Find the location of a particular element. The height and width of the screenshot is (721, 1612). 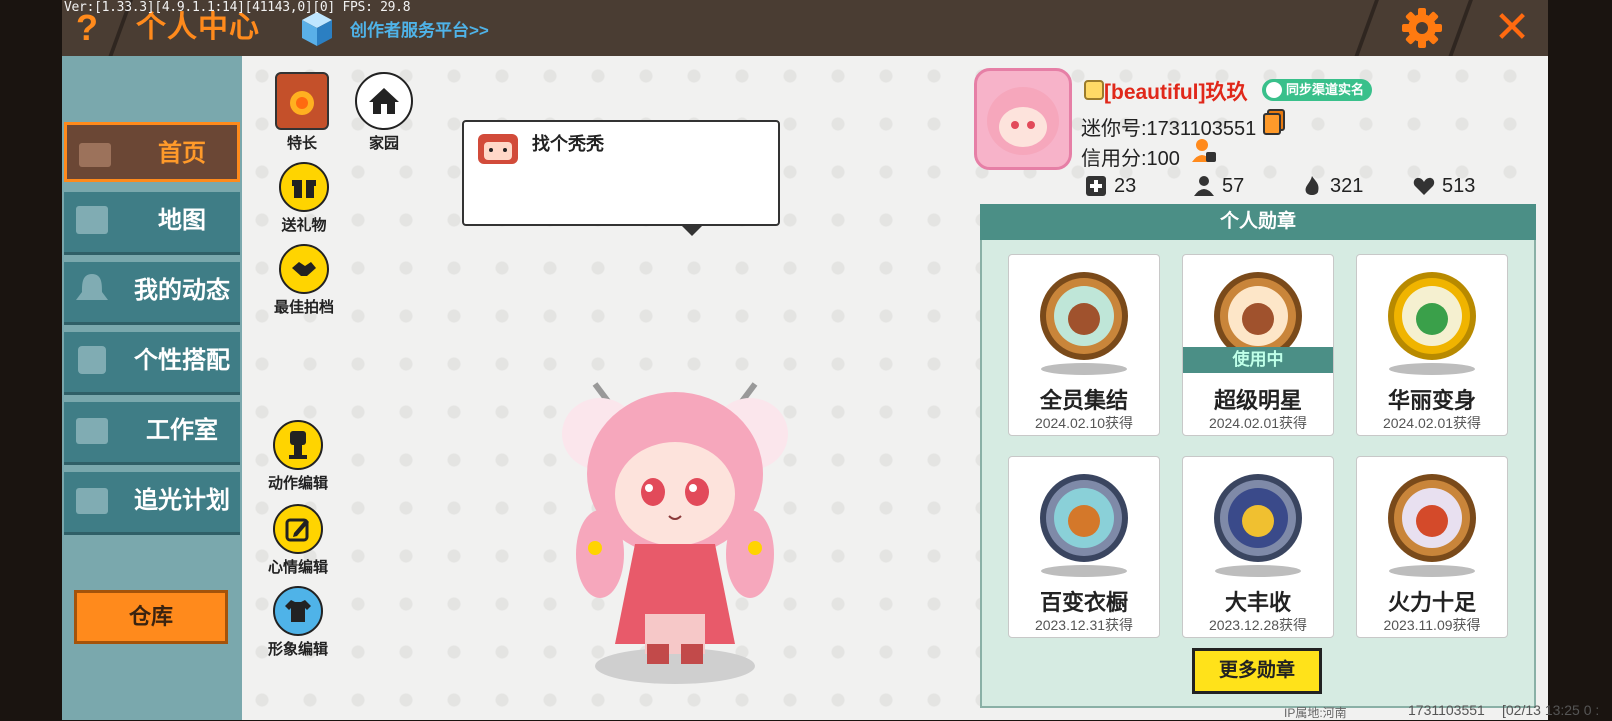

skill-button: 特长 is located at coordinates (302, 112).